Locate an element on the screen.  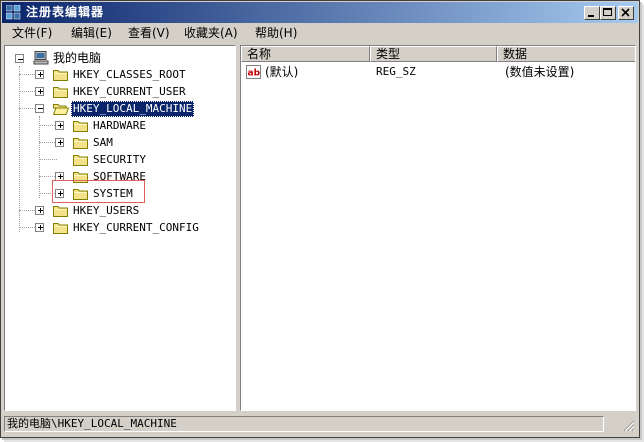
minimize-button is located at coordinates (592, 13).